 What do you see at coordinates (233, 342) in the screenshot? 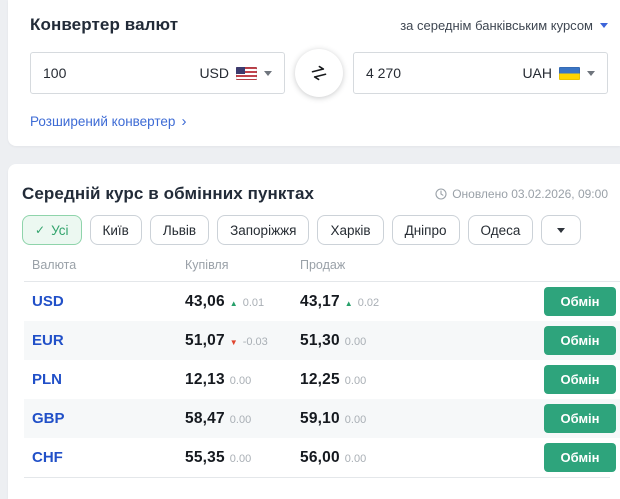
I see `trend-down-icon: ▼` at bounding box center [233, 342].